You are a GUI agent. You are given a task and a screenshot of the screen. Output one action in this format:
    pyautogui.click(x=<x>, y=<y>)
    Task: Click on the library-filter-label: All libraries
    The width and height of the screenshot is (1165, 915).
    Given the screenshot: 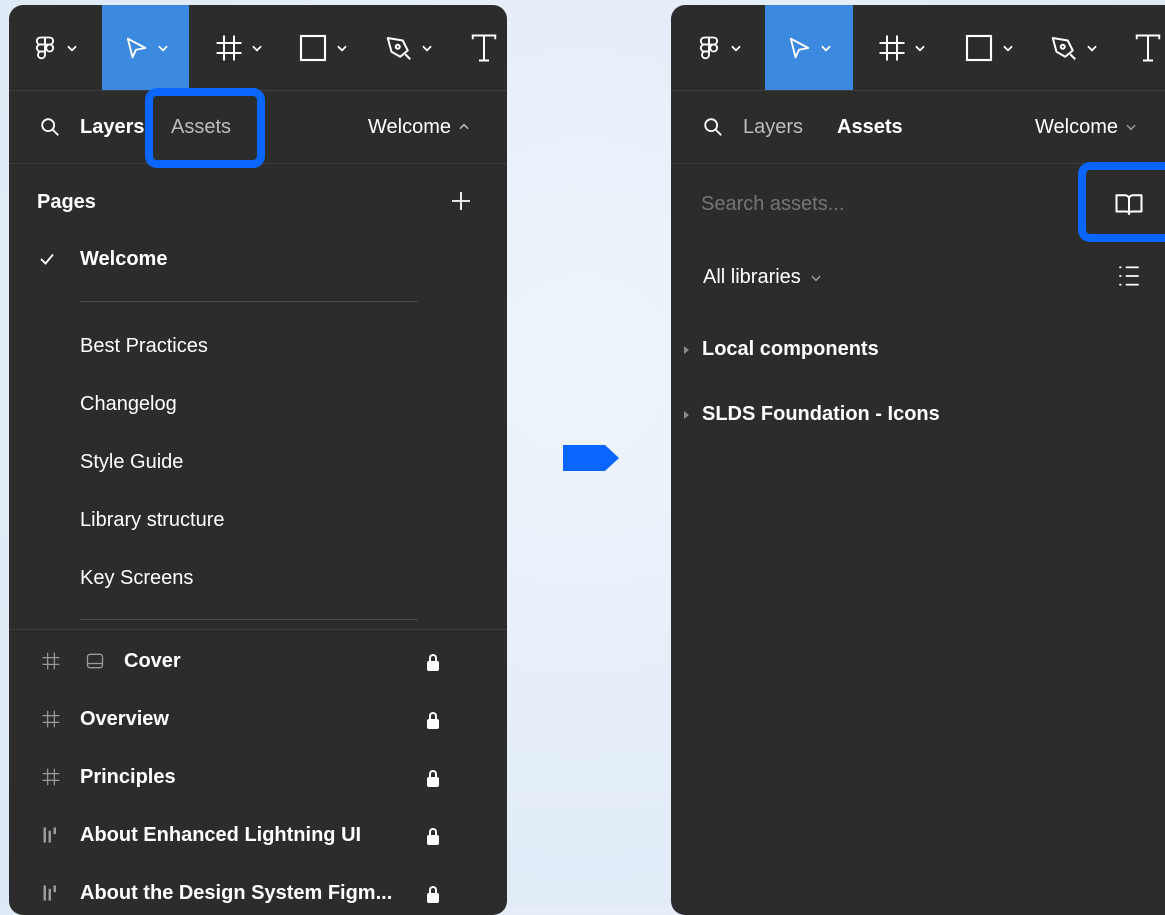 What is the action you would take?
    pyautogui.click(x=752, y=277)
    